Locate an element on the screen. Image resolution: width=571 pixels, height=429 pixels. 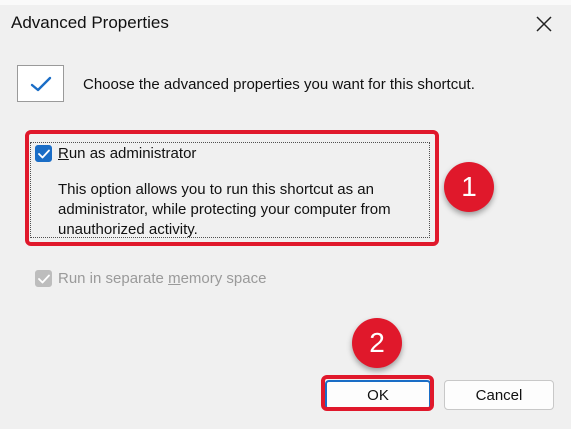
cancel-button: Cancel is located at coordinates (499, 395).